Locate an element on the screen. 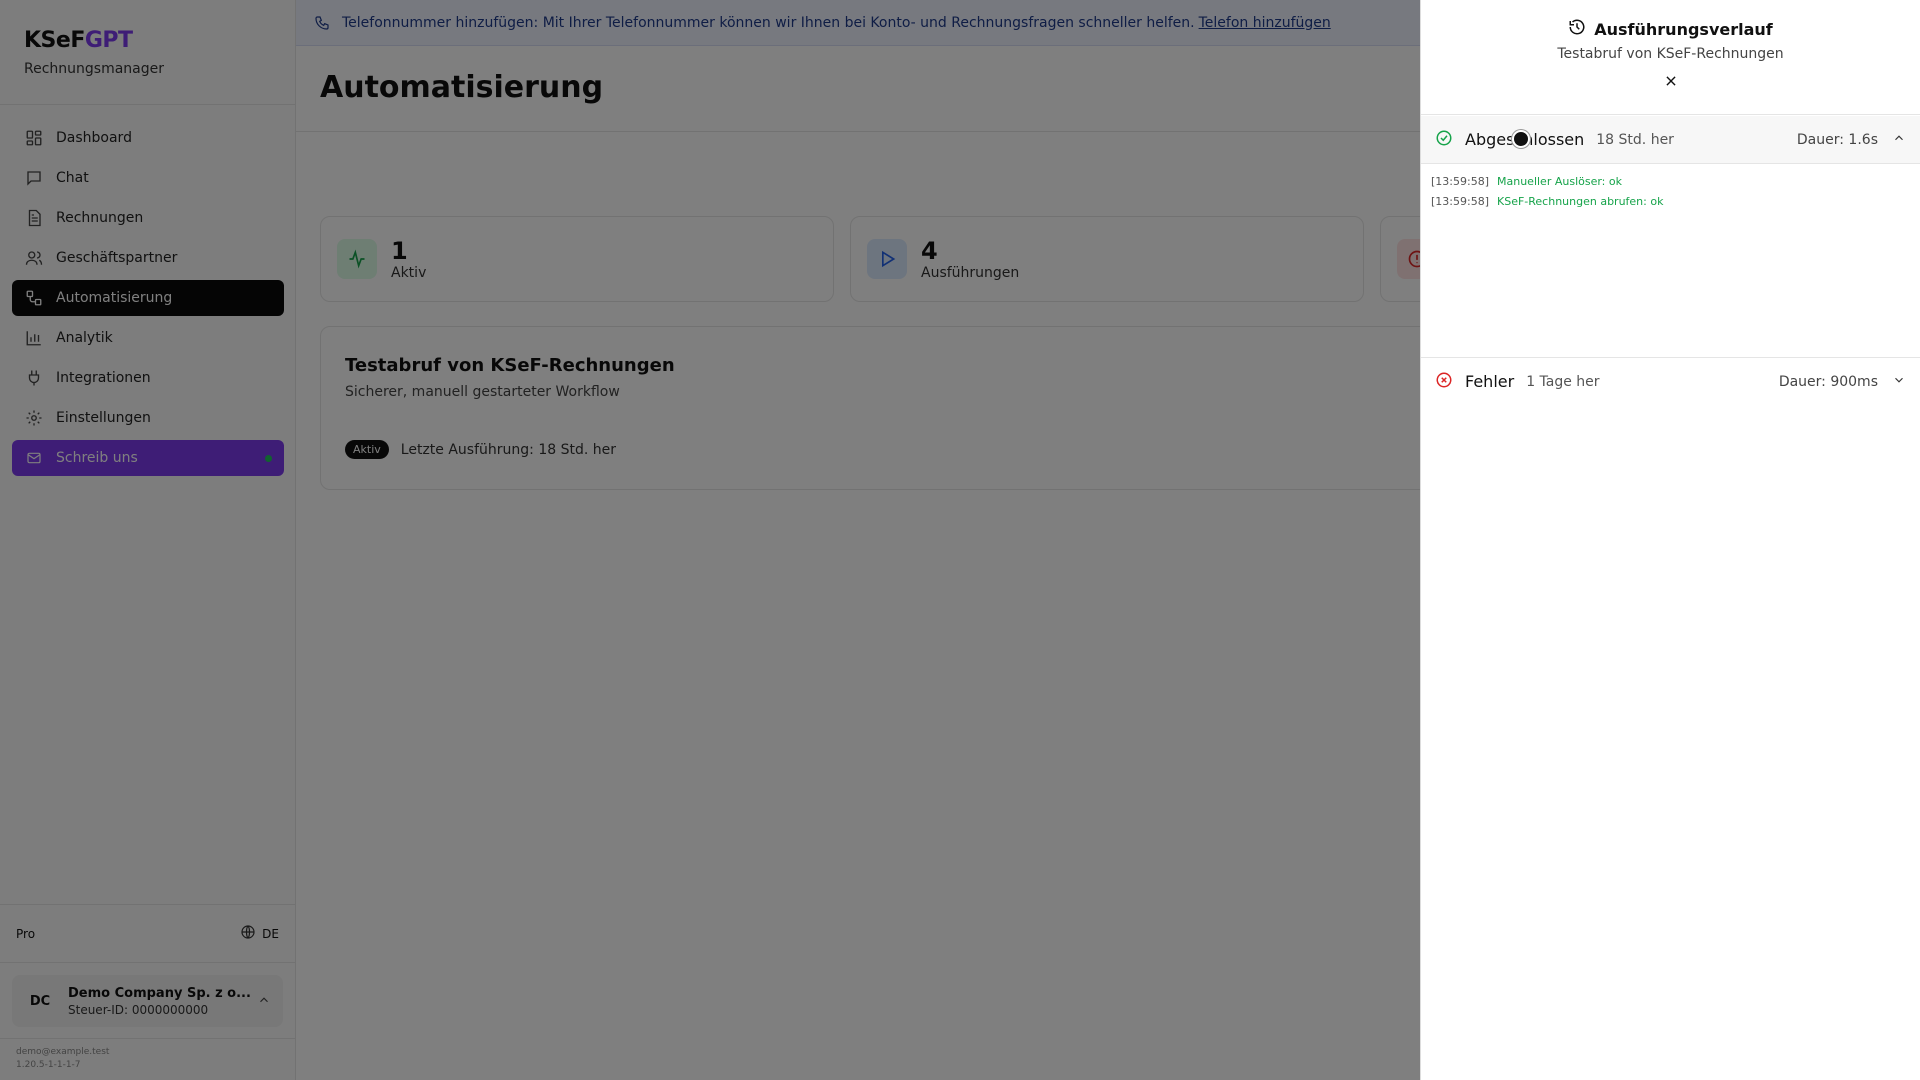  panel-title-text: Ausführungsverlauf is located at coordinates (1683, 29).